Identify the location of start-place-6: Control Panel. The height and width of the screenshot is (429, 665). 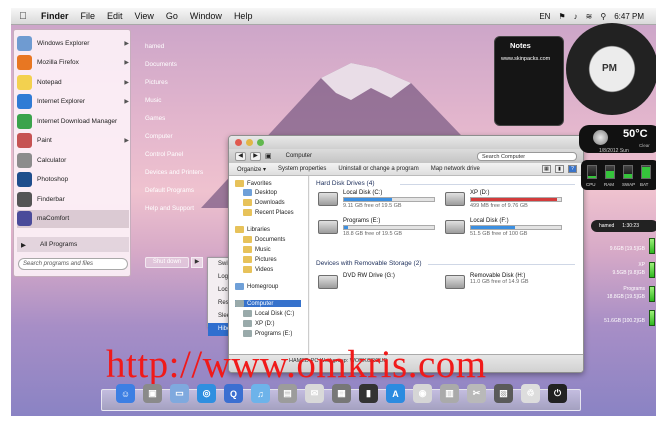
(164, 154).